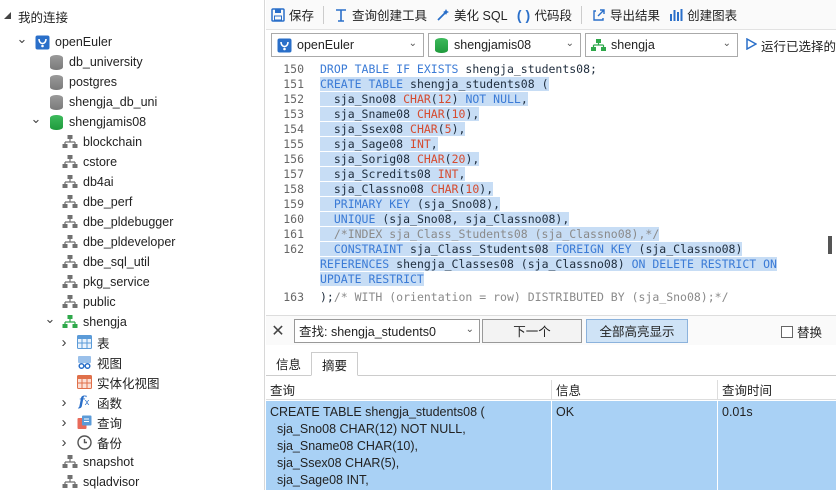  What do you see at coordinates (546, 279) in the screenshot?
I see `code-line: UPDATE RESTRICT` at bounding box center [546, 279].